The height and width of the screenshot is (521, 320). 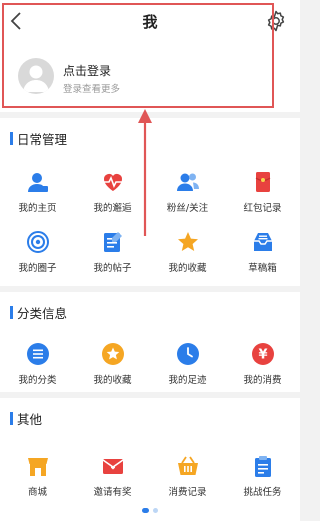 I want to click on page-indicator, so click(x=150, y=510).